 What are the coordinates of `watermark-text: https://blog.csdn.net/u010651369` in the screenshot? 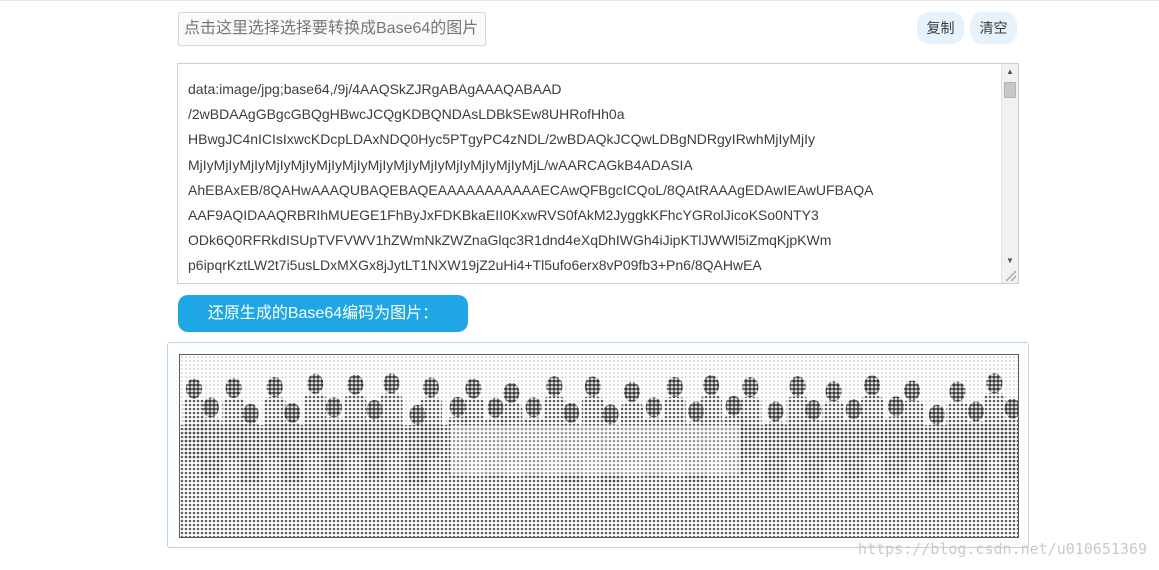 It's located at (1002, 549).